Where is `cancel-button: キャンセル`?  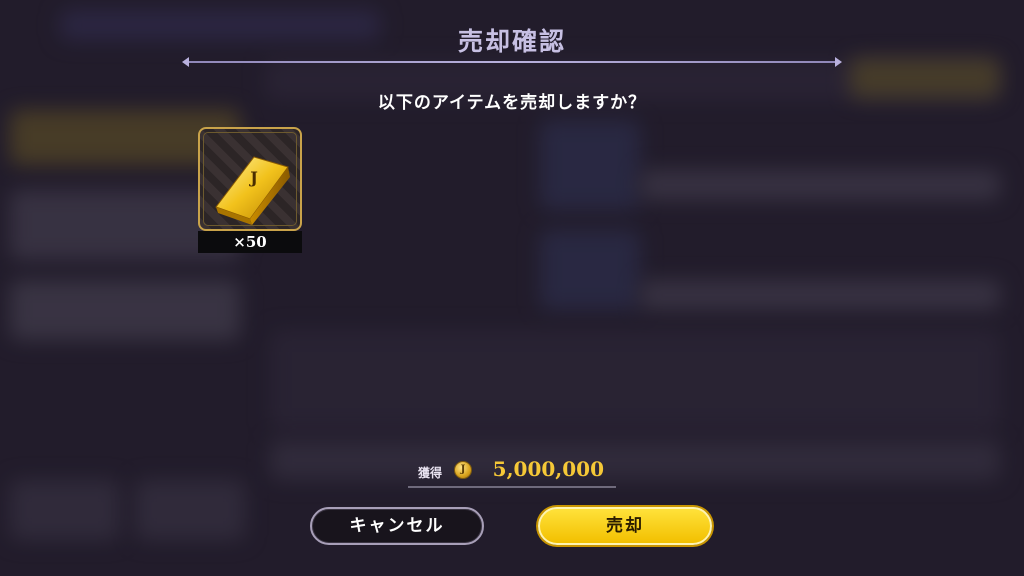
cancel-button: キャンセル is located at coordinates (397, 526).